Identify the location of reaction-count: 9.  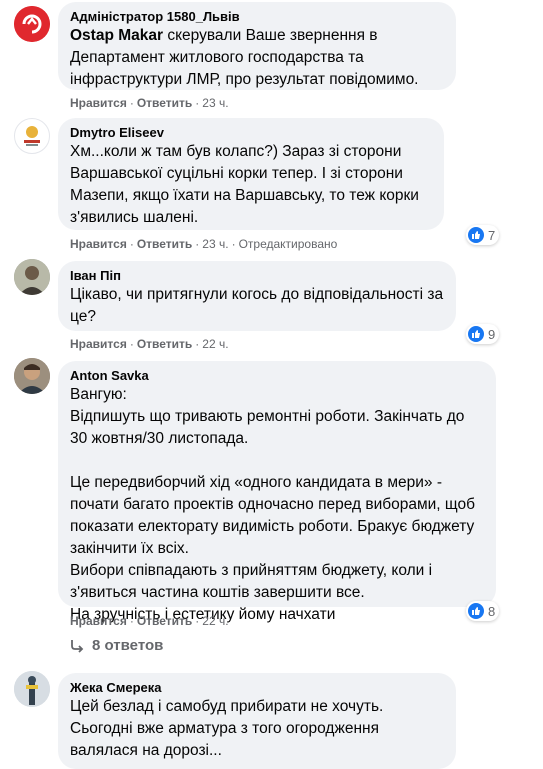
(483, 334).